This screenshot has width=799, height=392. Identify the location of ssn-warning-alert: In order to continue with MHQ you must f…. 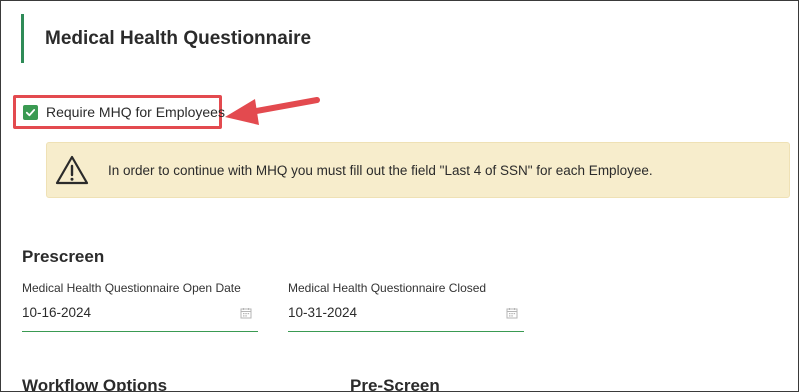
(418, 170).